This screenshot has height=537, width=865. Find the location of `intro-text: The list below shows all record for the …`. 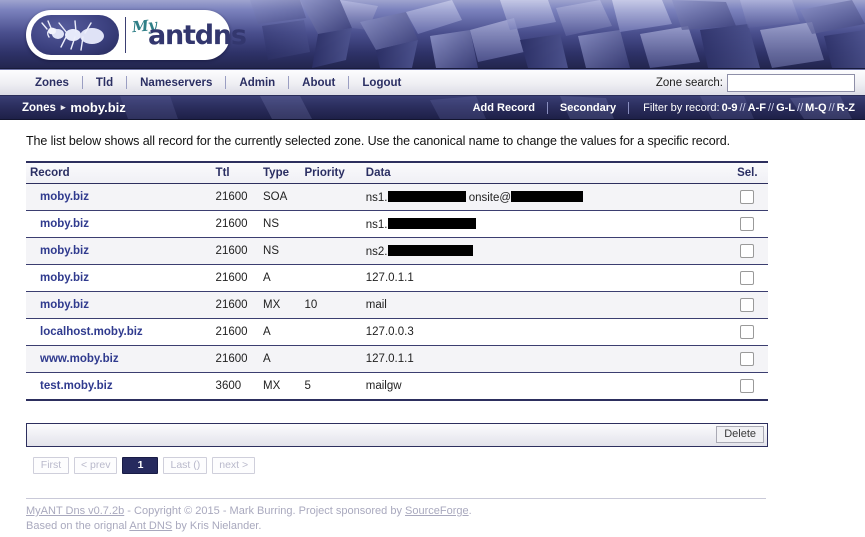

intro-text: The list below shows all record for the … is located at coordinates (378, 141).